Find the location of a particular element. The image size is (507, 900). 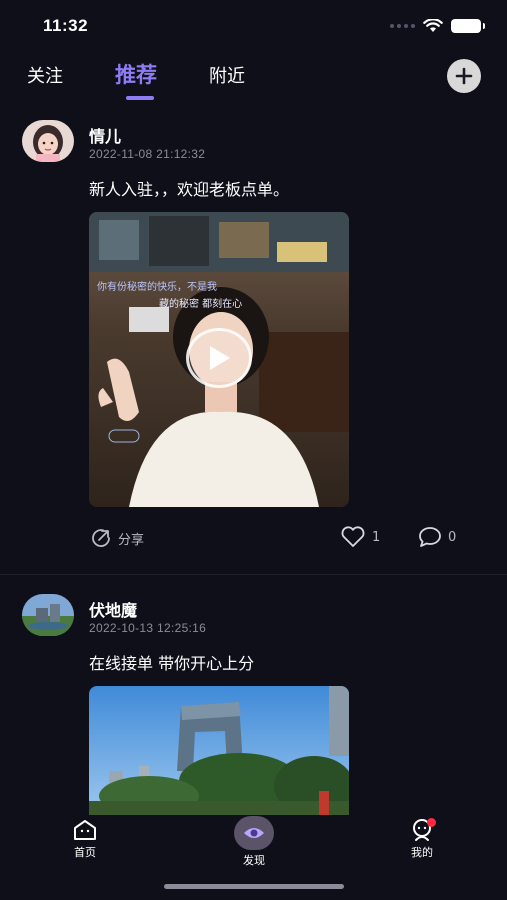

comment-button: 0 is located at coordinates (437, 537).